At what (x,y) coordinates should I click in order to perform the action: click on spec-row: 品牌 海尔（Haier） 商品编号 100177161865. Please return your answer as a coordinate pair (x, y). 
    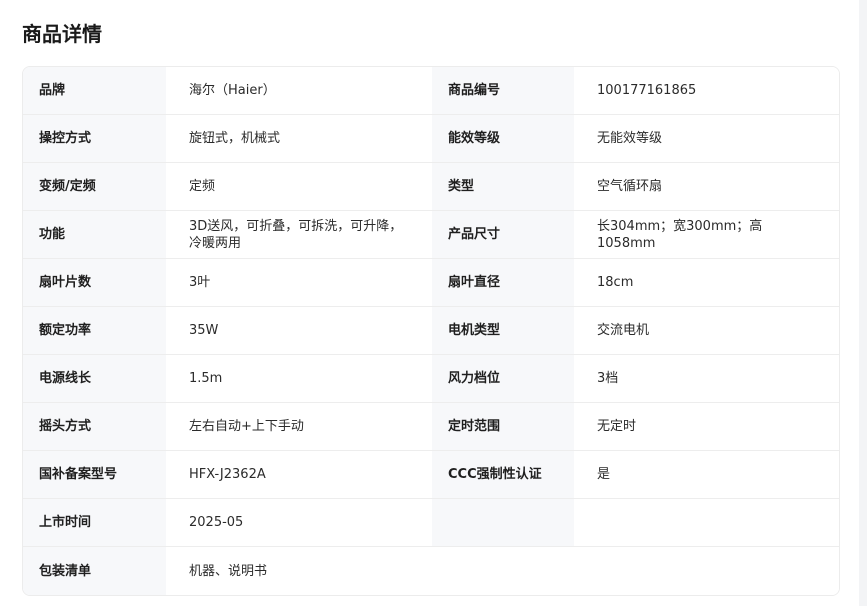
    Looking at the image, I should click on (431, 91).